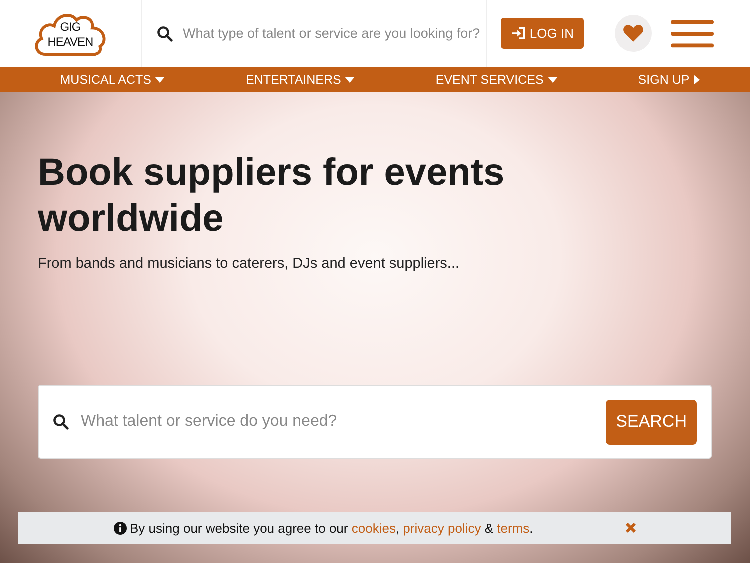  I want to click on nav-link: EVENT SERVICES, so click(497, 79).